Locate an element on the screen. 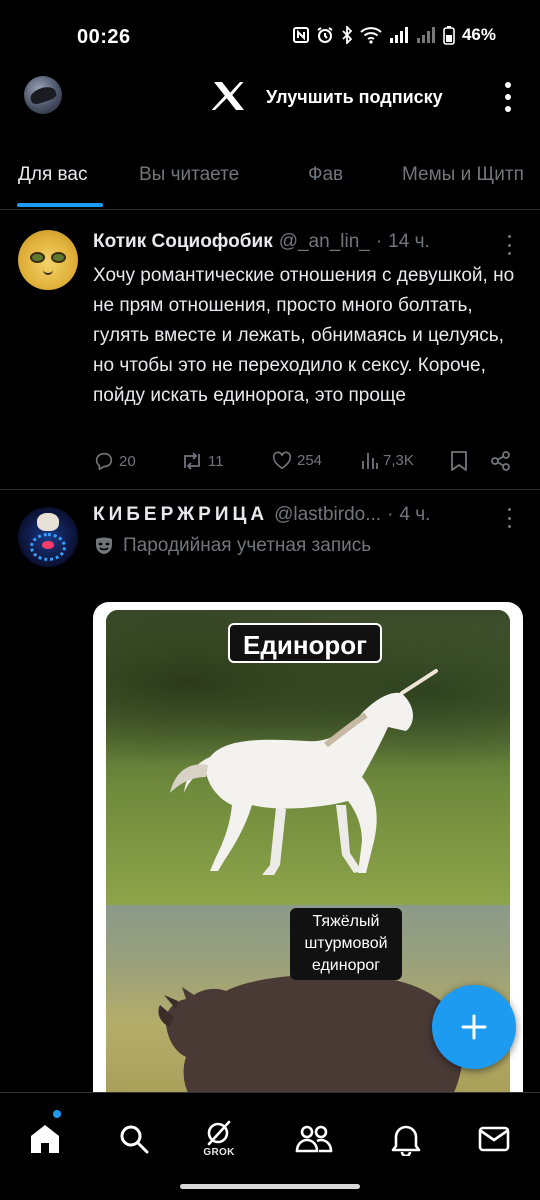 This screenshot has width=540, height=1200. plus-icon is located at coordinates (474, 1027).